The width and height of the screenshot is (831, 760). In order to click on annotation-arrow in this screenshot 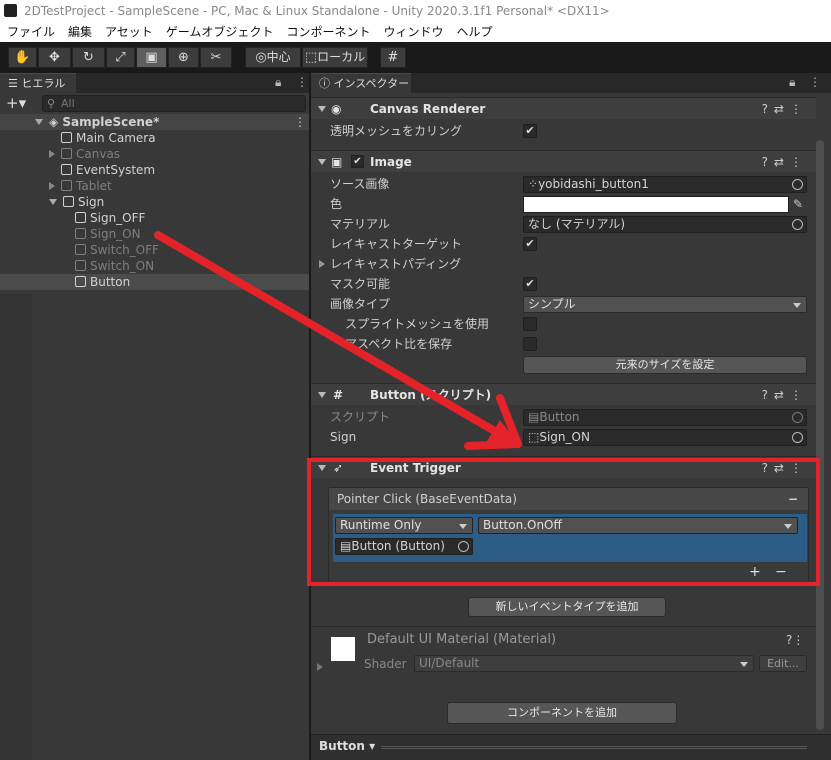, I will do `click(338, 340)`.